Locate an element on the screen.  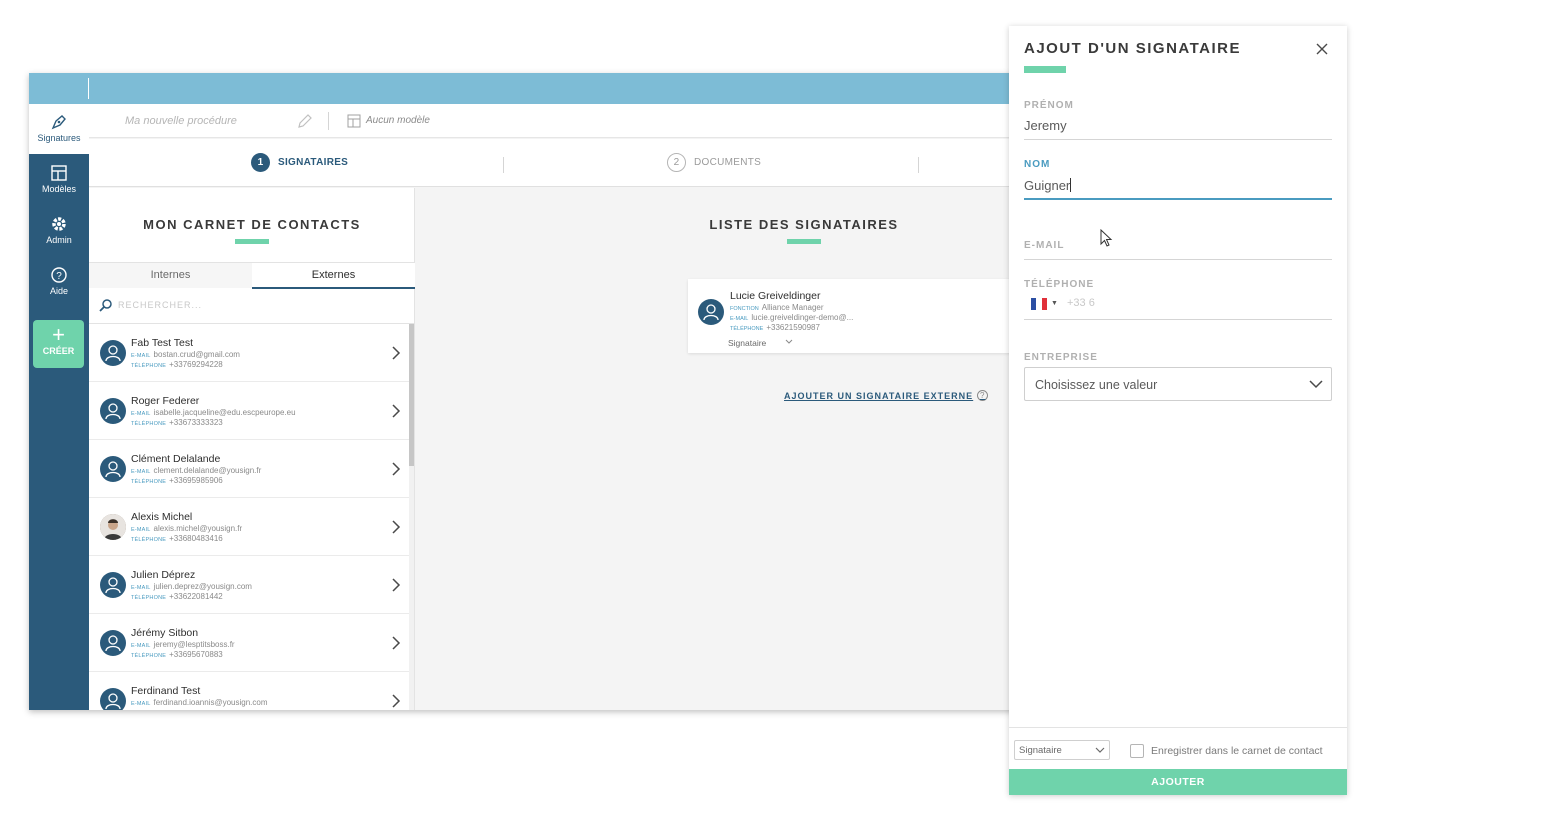
person-photo-icon is located at coordinates (113, 527).